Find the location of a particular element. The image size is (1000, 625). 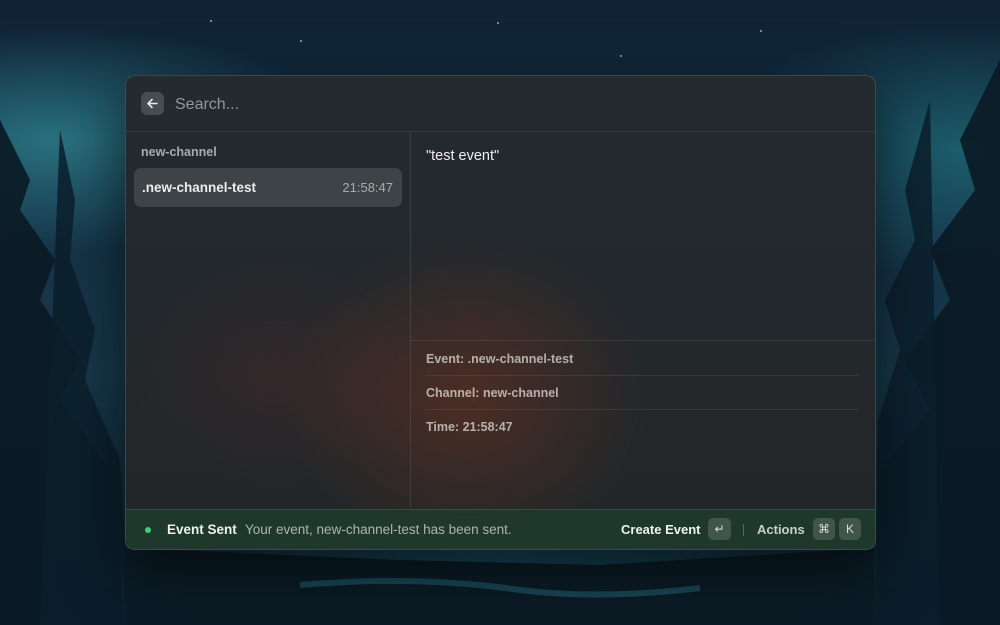

metadata-row-time: Time: 21:58:47 is located at coordinates (642, 426).